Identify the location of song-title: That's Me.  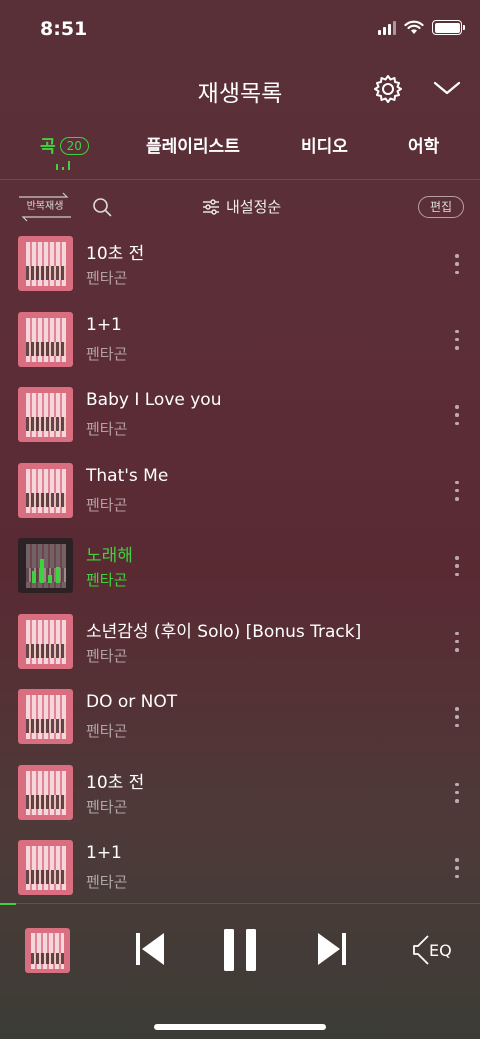
(127, 475).